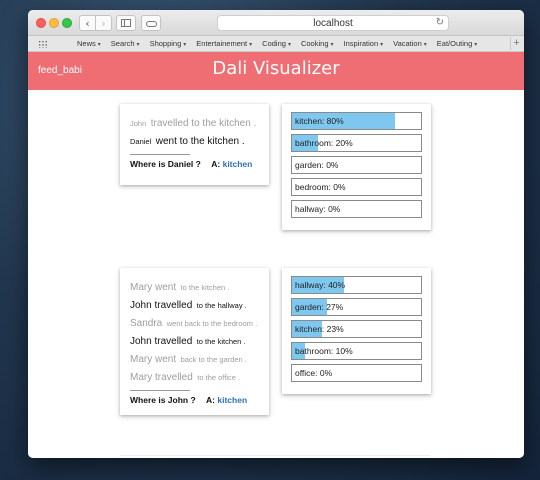 The width and height of the screenshot is (540, 480). What do you see at coordinates (319, 307) in the screenshot?
I see `memory-bar-label: garden: 27%` at bounding box center [319, 307].